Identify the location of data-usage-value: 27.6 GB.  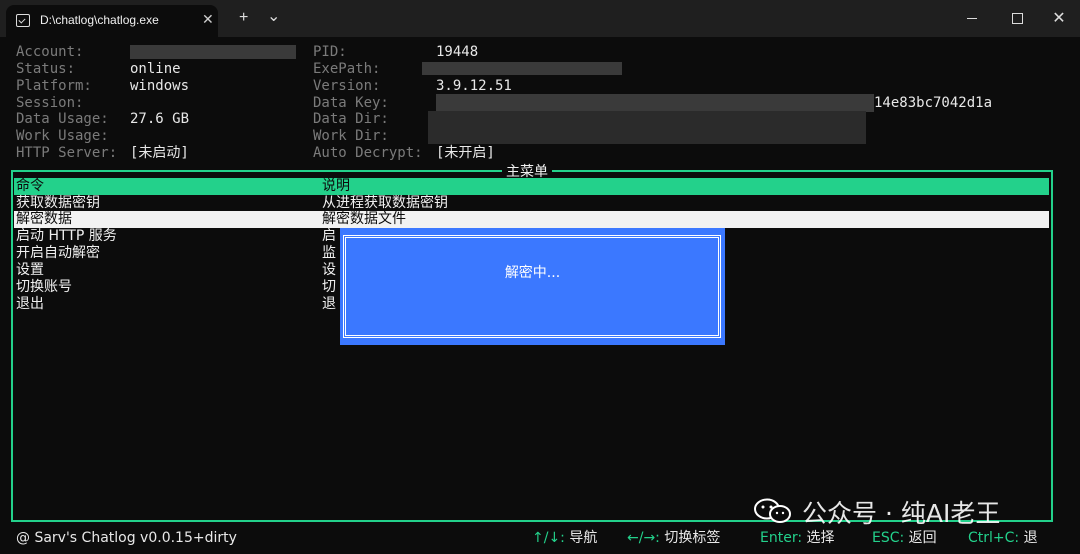
(160, 119).